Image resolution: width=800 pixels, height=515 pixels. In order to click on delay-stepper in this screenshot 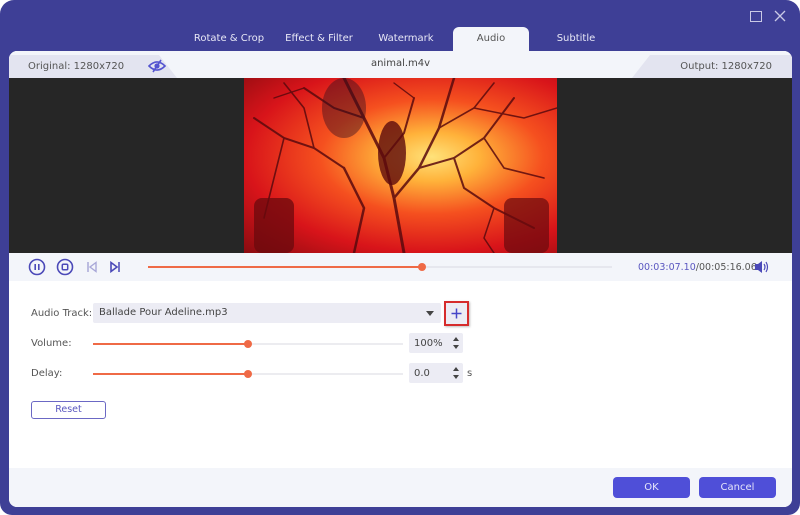, I will do `click(436, 373)`.